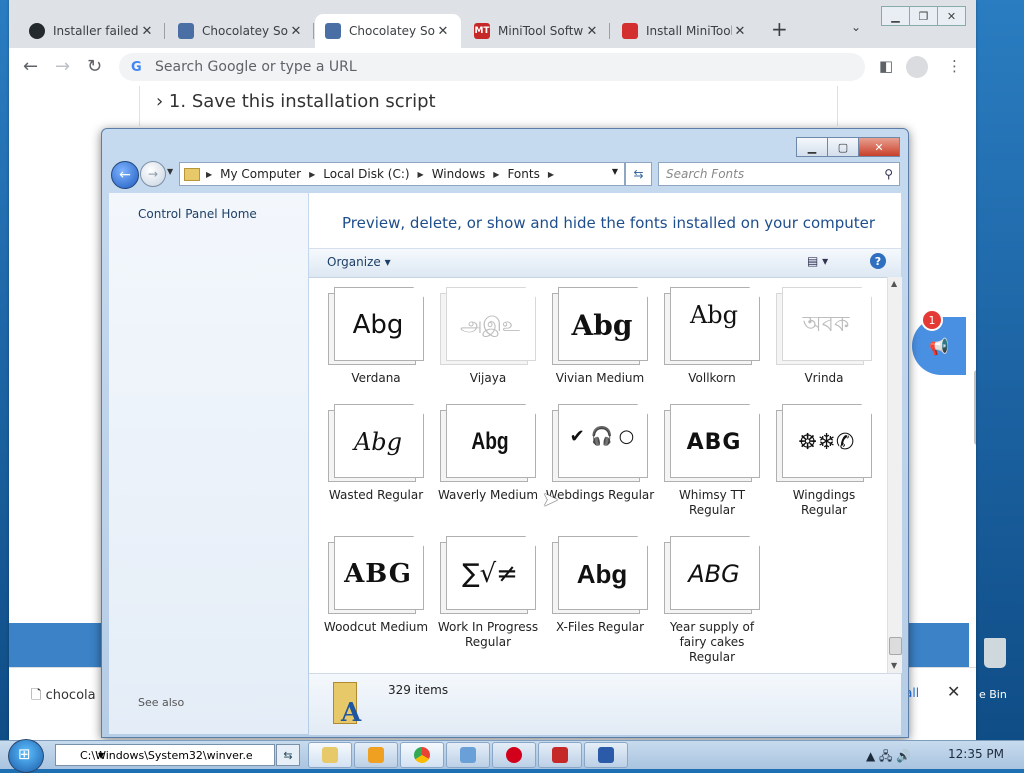  Describe the element at coordinates (488, 378) in the screenshot. I see `font-name: Vijaya` at that location.